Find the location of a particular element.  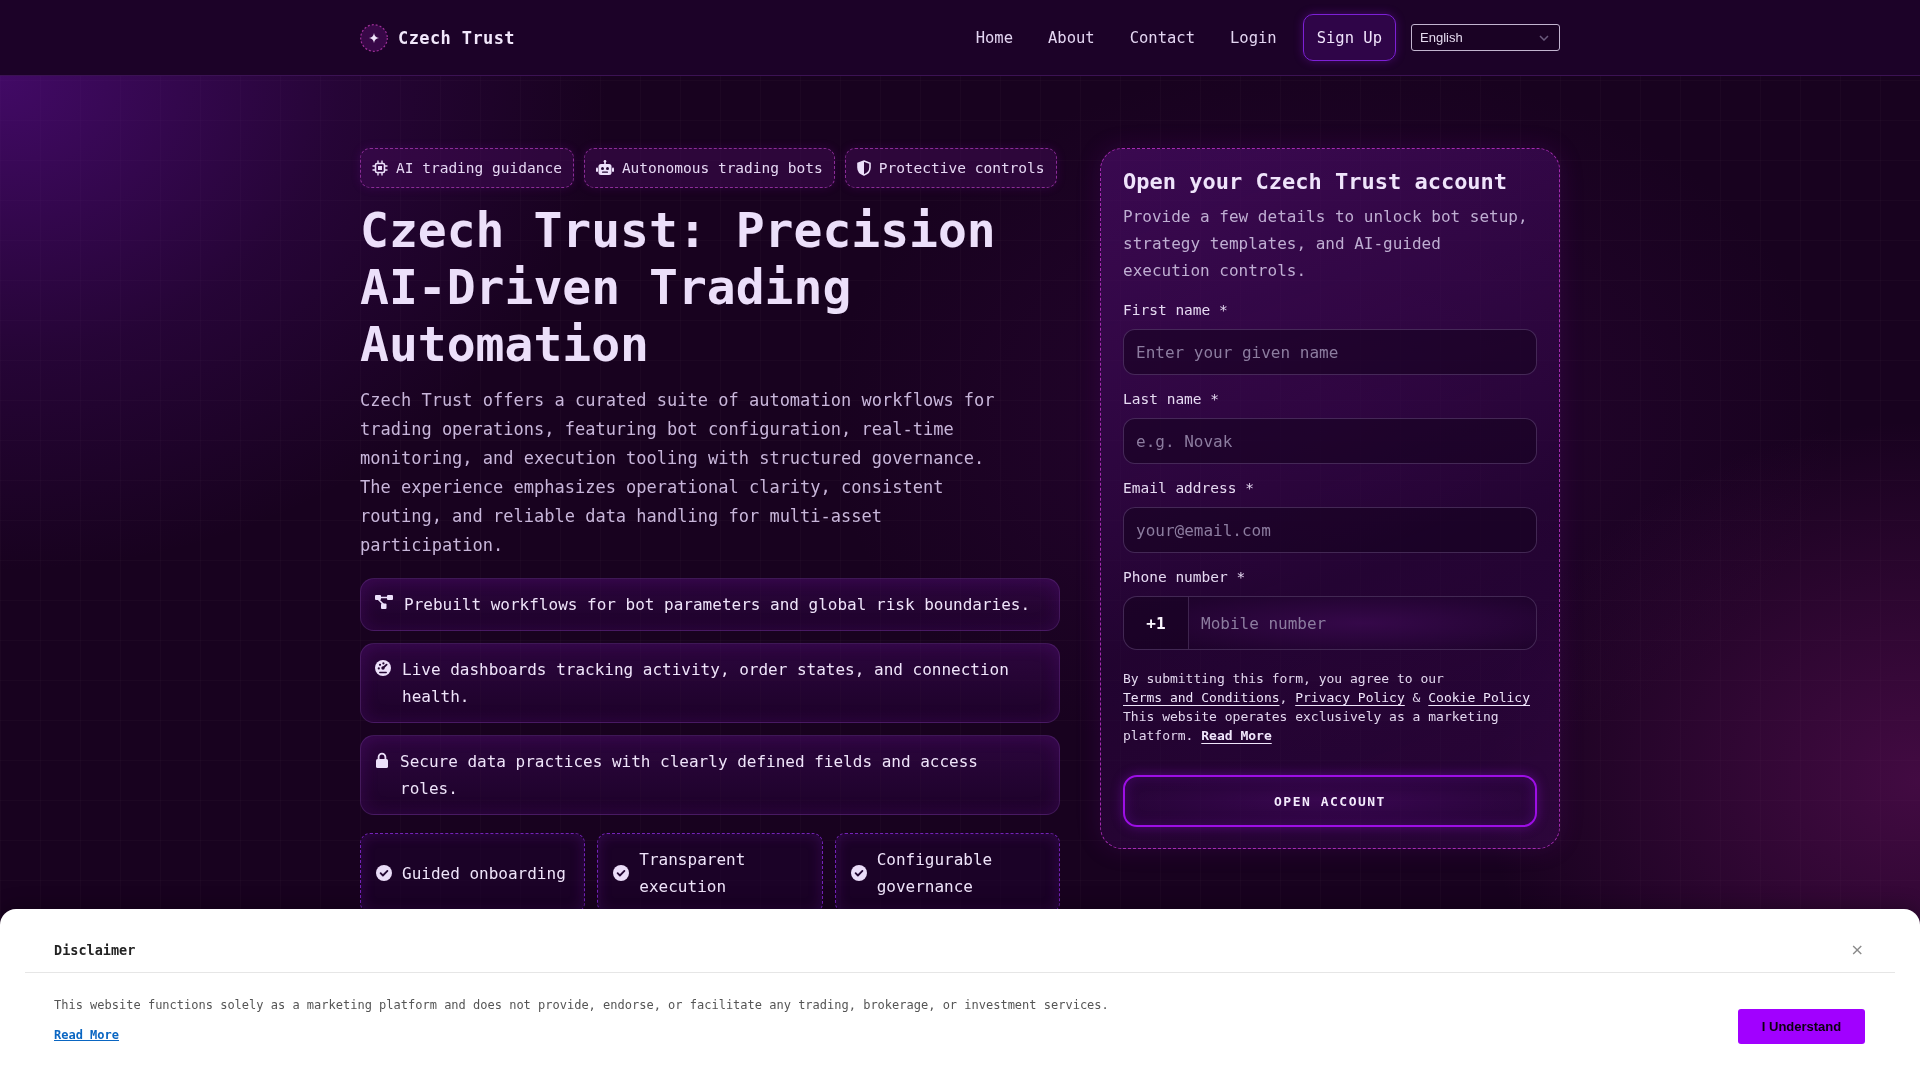

form-subtitle: Provide a few details to unlock bot setup, strategy templates, and AI-guided execution controls. is located at coordinates (1326, 244).